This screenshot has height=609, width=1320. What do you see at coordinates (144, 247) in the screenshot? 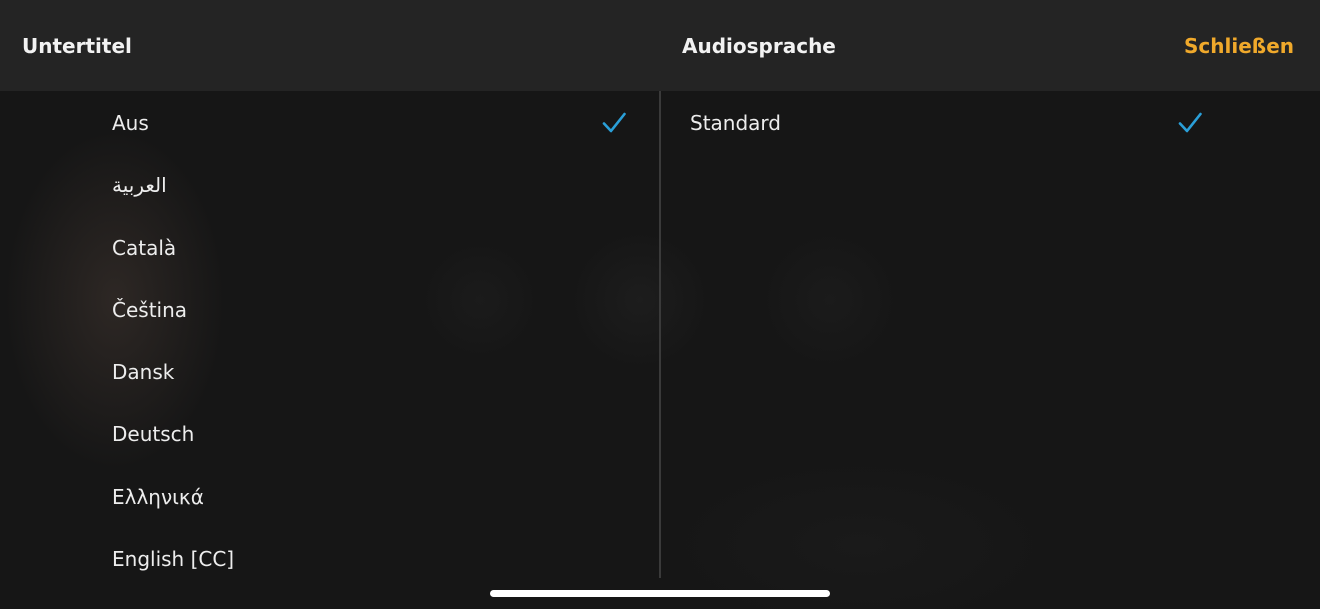
I see `subtitle-option-label: Català` at bounding box center [144, 247].